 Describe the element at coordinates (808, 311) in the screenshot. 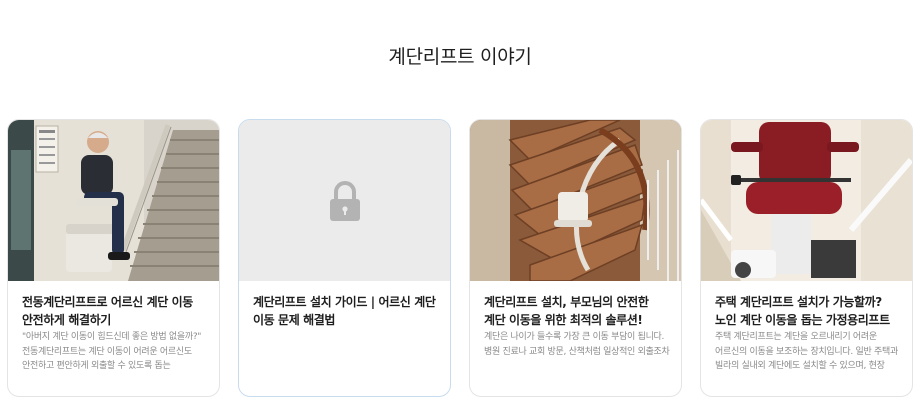

I see `card-title: 주택 계단리프트 설치가 가능할까? 노인 계단 이동을 돕는 가정용리프트` at that location.